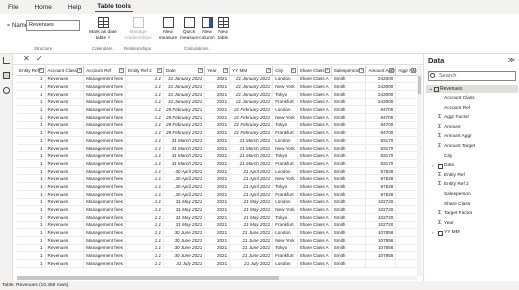 The height and width of the screenshot is (290, 519). What do you see at coordinates (138, 29) in the screenshot?
I see `manage-relationships-button: Manage relationships` at bounding box center [138, 29].